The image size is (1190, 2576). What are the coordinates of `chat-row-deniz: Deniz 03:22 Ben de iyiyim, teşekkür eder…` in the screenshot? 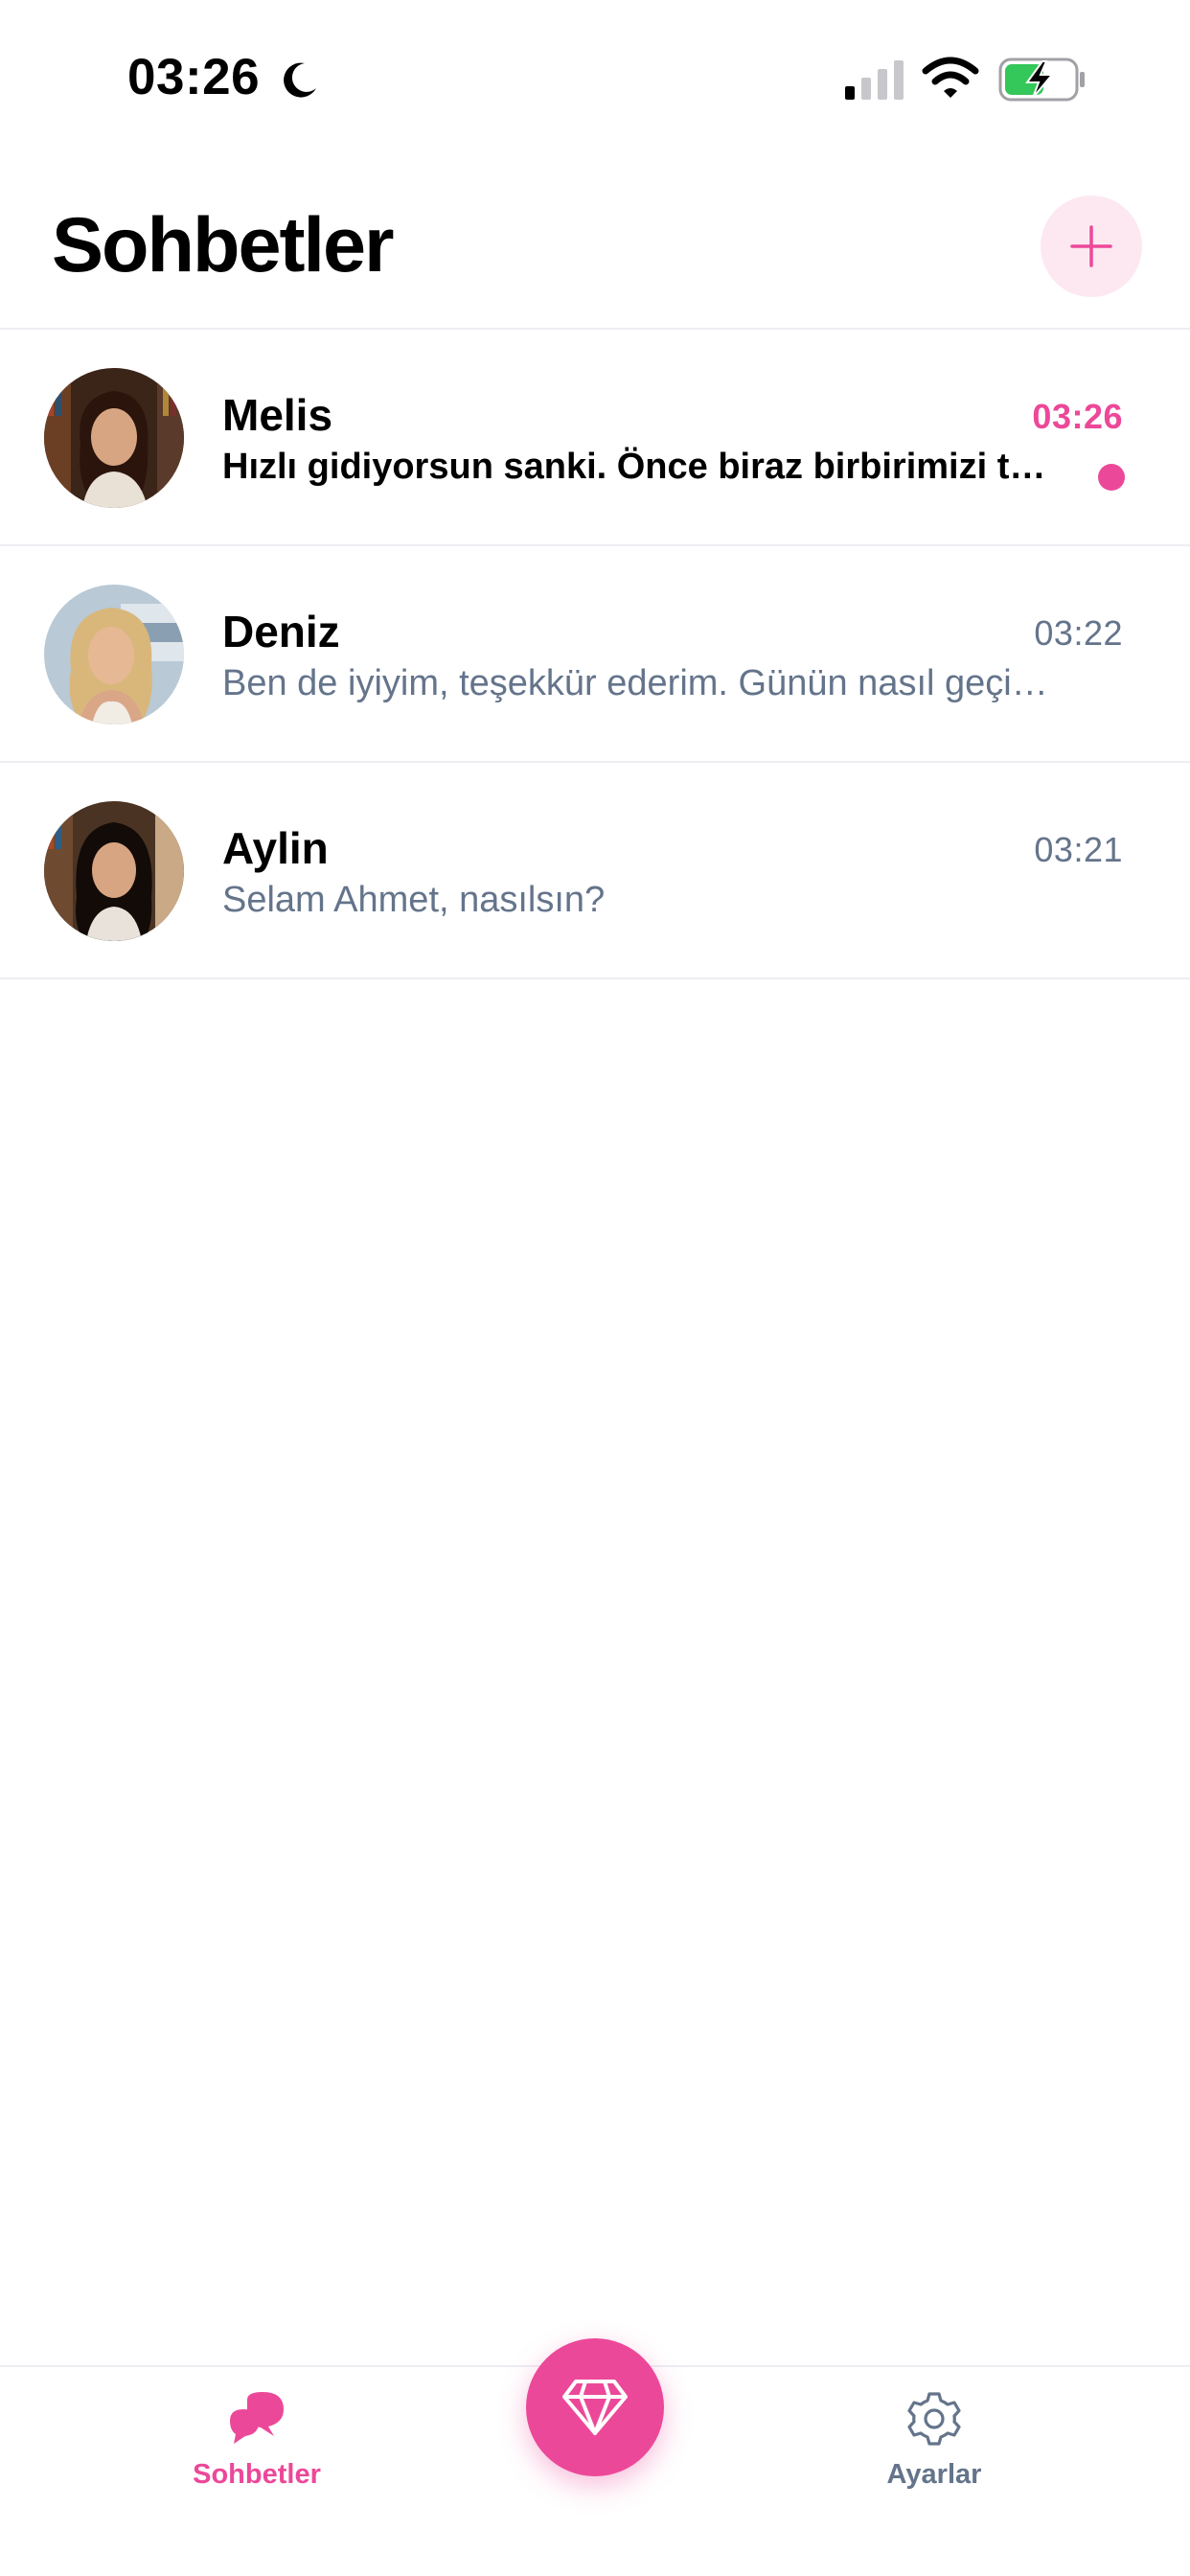 It's located at (595, 654).